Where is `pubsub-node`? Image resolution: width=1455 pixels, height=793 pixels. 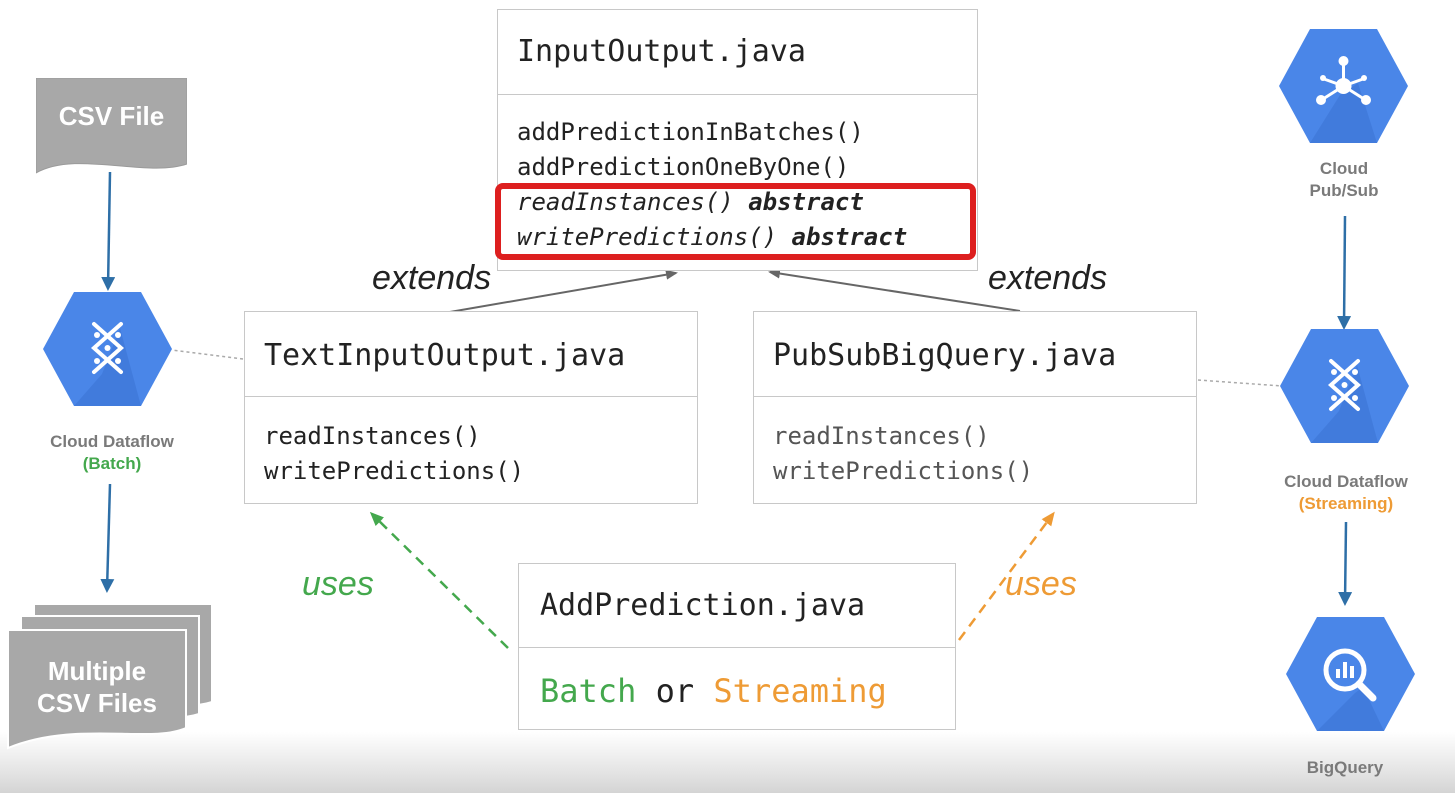
pubsub-node is located at coordinates (1343, 86).